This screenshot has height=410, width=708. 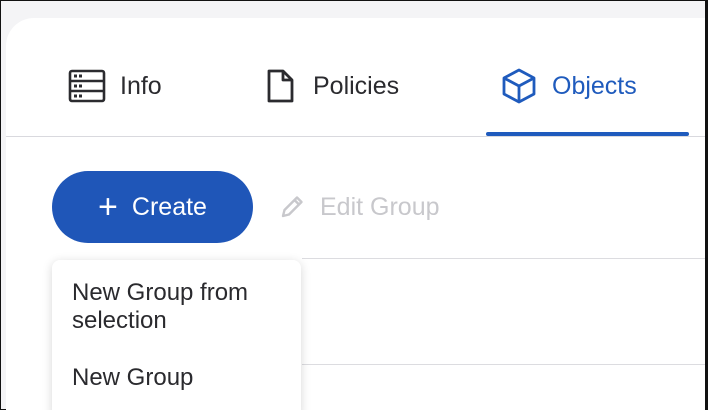 I want to click on create-dropdown-menu: New Group from selection New Group, so click(x=176, y=335).